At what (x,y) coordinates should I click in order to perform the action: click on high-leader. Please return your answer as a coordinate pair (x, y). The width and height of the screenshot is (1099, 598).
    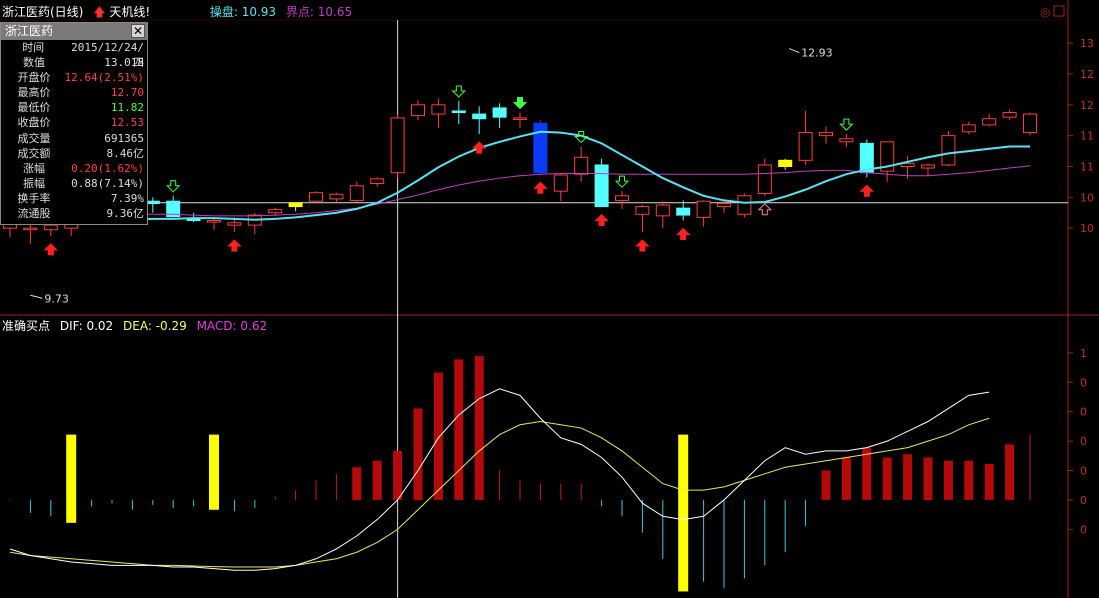
    Looking at the image, I should click on (794, 50).